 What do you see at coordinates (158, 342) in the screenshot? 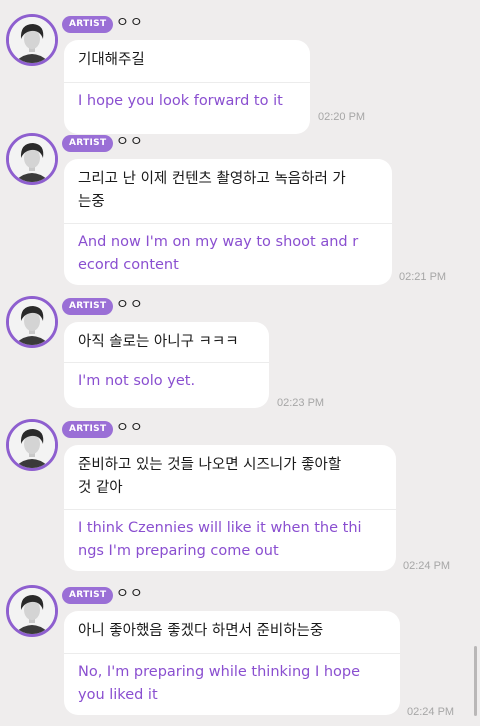
I see `message-text-korean: 아직 솔로는 아니구 ㅋㅋㅋ` at bounding box center [158, 342].